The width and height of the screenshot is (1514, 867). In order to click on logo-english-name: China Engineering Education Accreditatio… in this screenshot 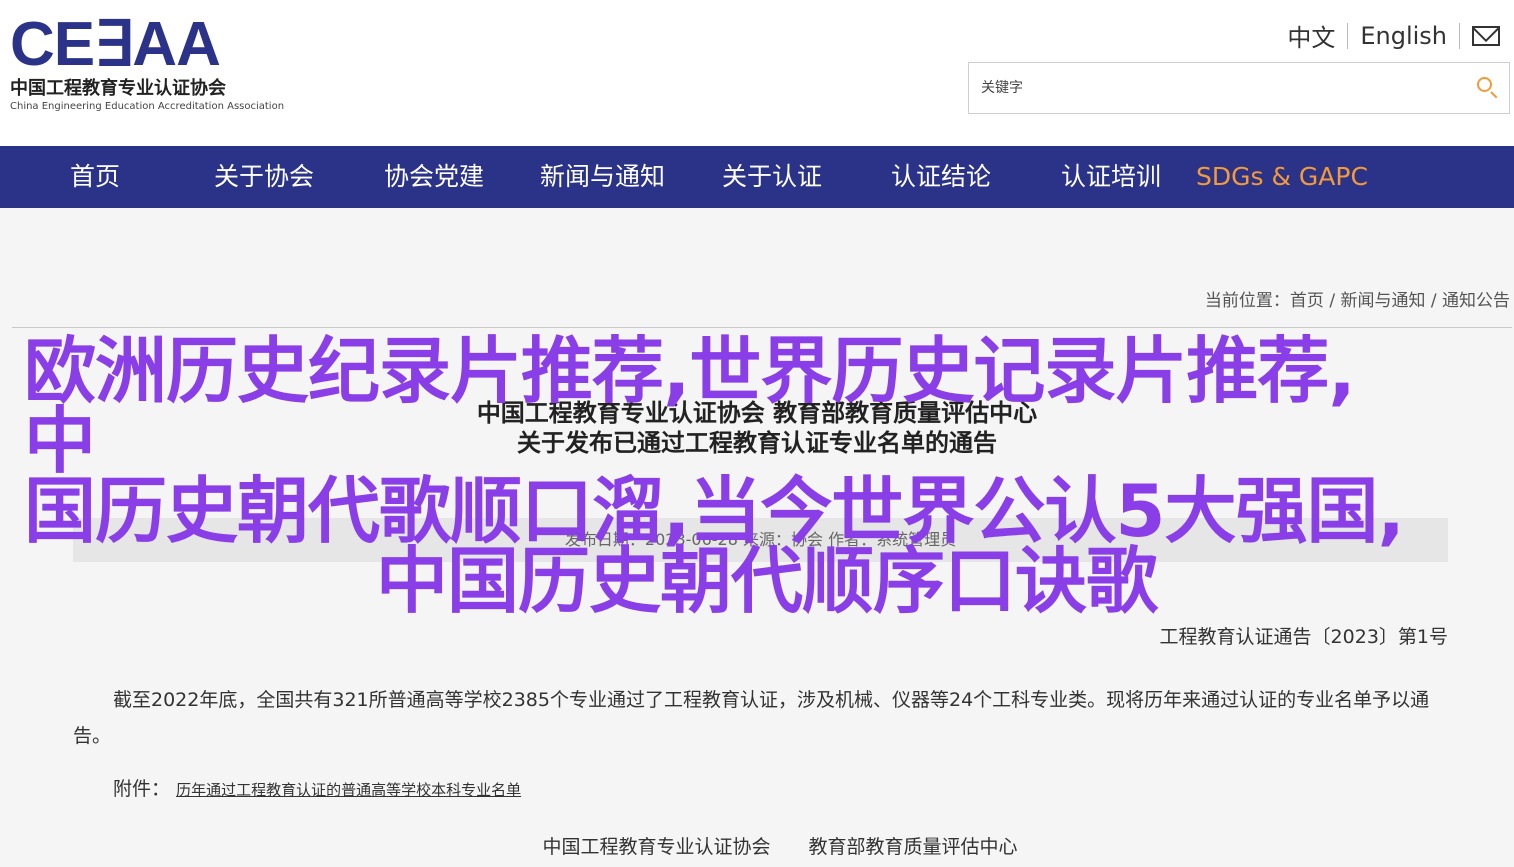, I will do `click(147, 106)`.